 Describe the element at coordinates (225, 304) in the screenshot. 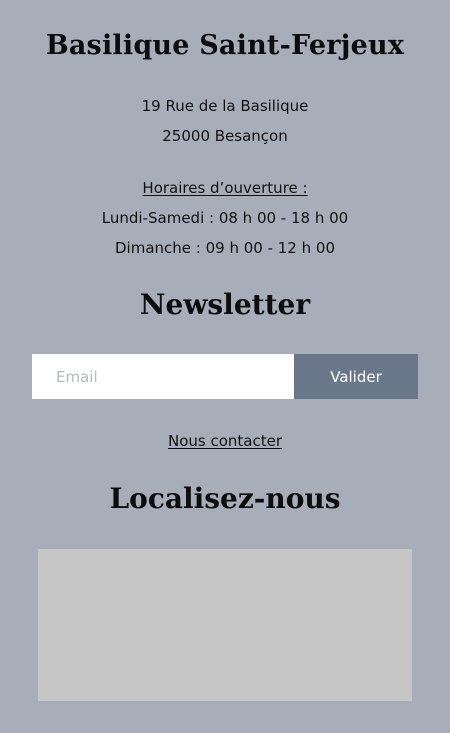

I see `newsletter-title: Newsletter` at that location.